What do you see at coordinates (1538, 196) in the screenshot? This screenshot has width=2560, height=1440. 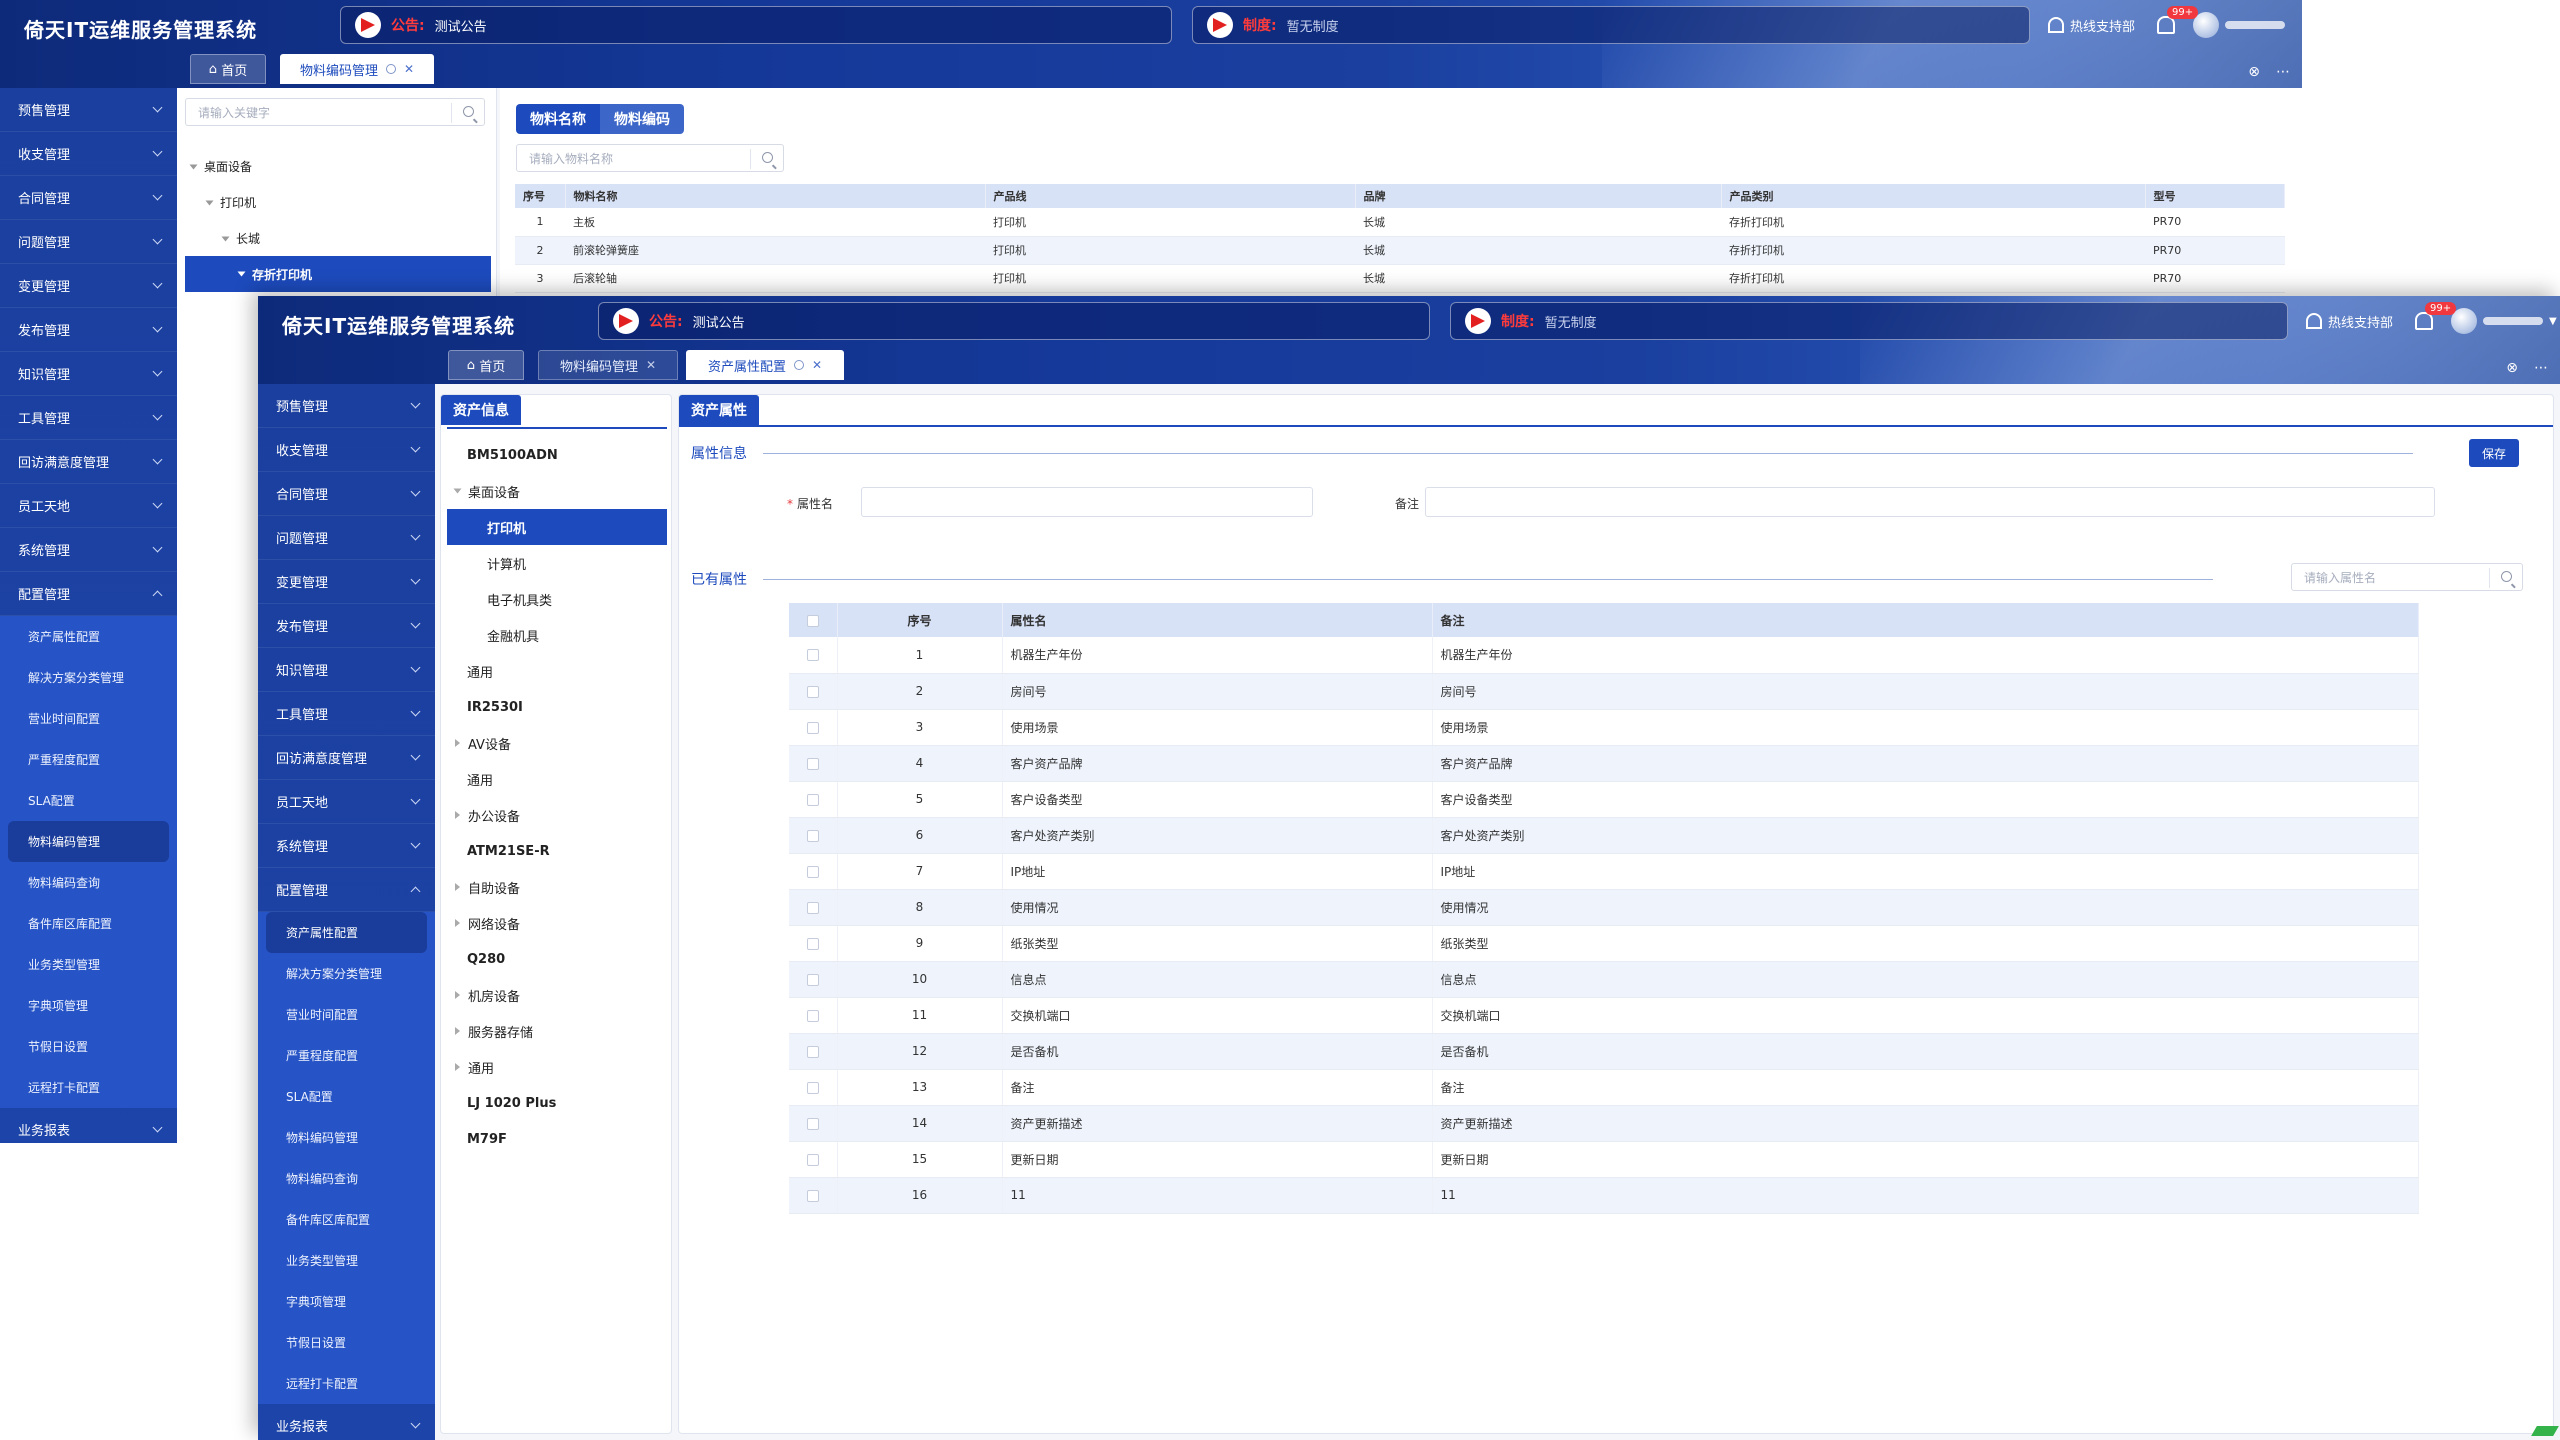 I see `column-header: 品牌` at bounding box center [1538, 196].